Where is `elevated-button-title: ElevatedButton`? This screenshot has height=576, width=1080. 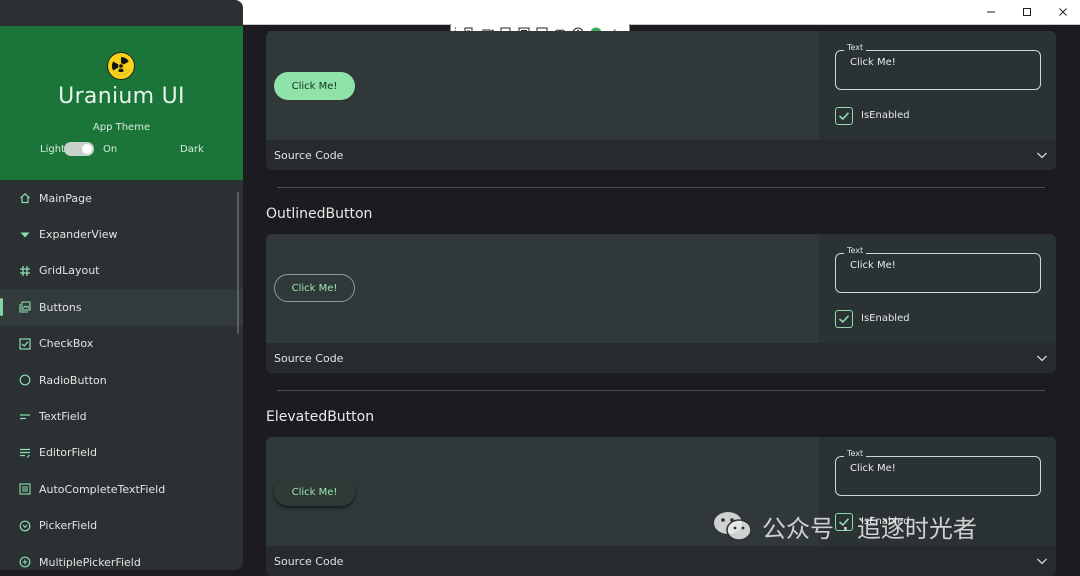
elevated-button-title: ElevatedButton is located at coordinates (320, 417).